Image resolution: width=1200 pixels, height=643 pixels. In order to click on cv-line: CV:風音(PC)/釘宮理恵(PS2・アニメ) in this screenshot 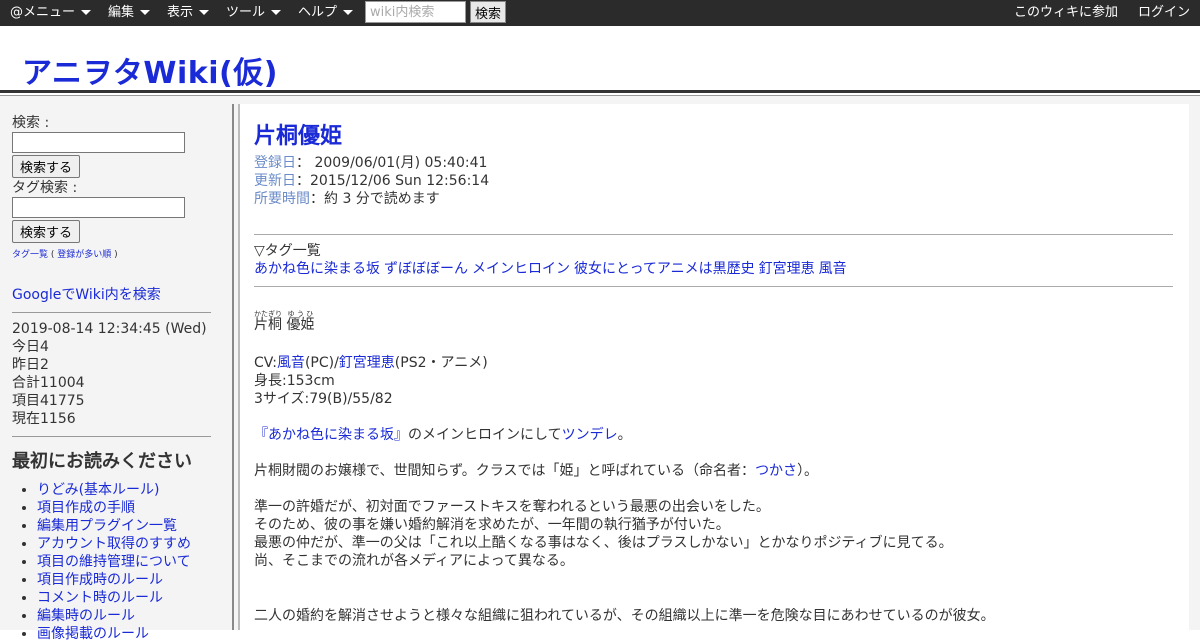, I will do `click(371, 363)`.